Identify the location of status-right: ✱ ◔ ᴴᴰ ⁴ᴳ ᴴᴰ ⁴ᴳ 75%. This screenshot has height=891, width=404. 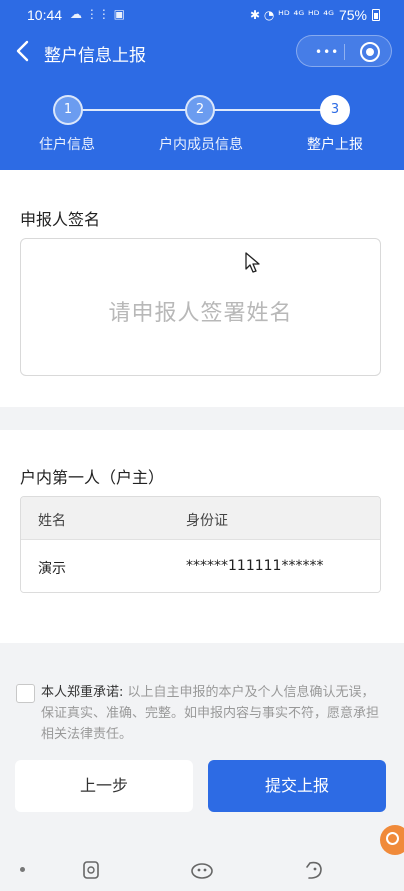
(315, 15).